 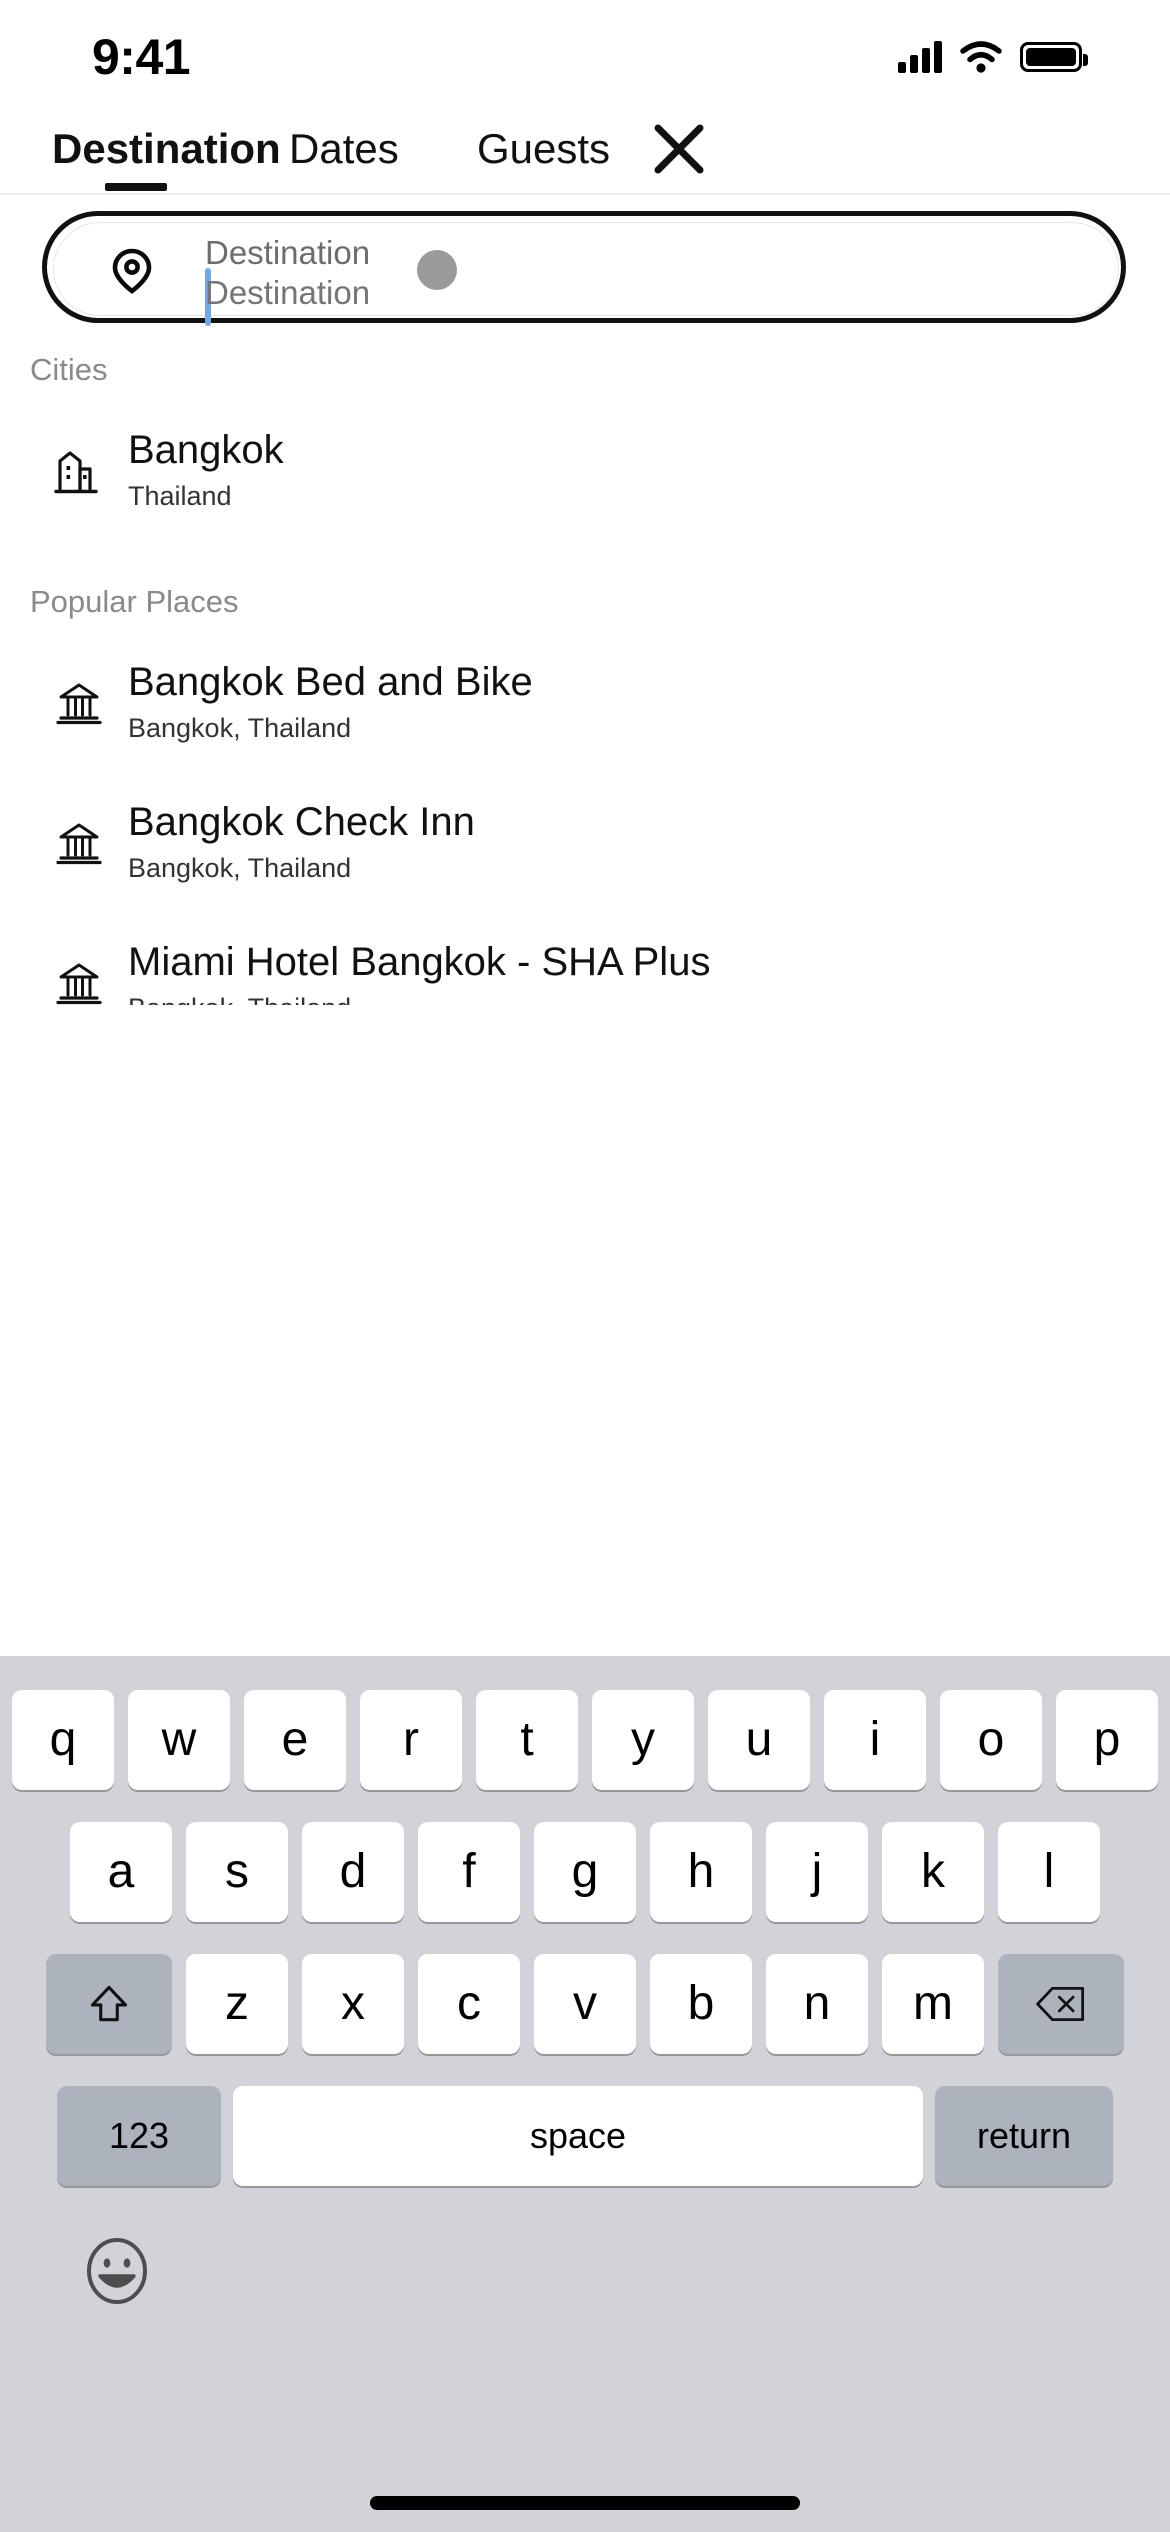 I want to click on status-bar: 9:41, so click(x=585, y=50).